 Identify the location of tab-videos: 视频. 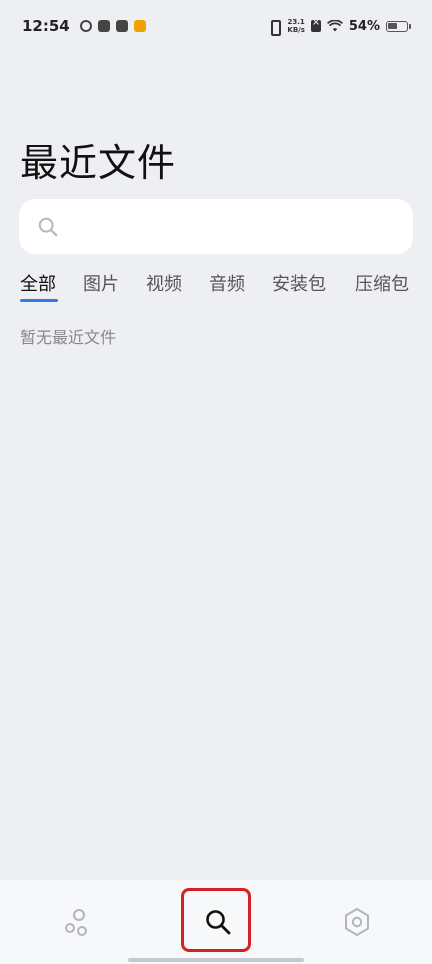
(177, 283).